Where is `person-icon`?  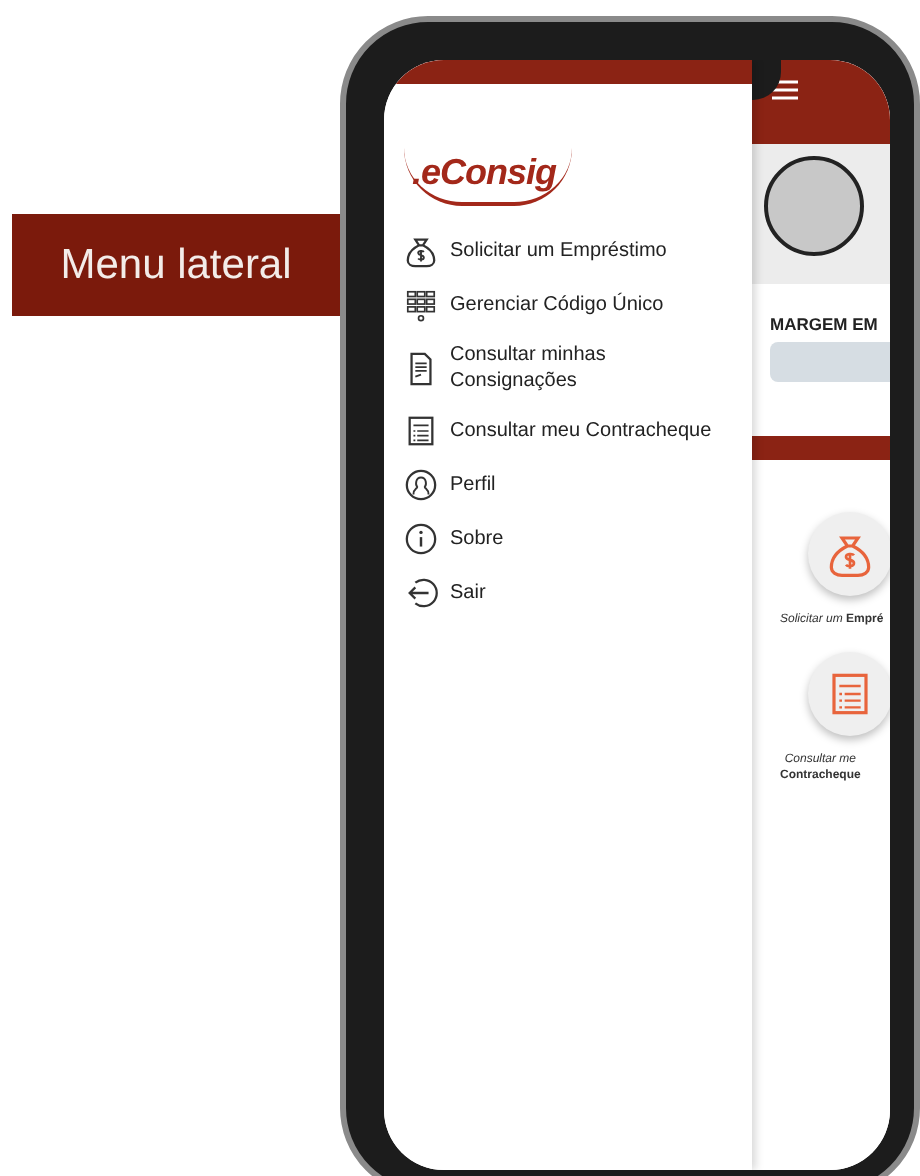
person-icon is located at coordinates (421, 485).